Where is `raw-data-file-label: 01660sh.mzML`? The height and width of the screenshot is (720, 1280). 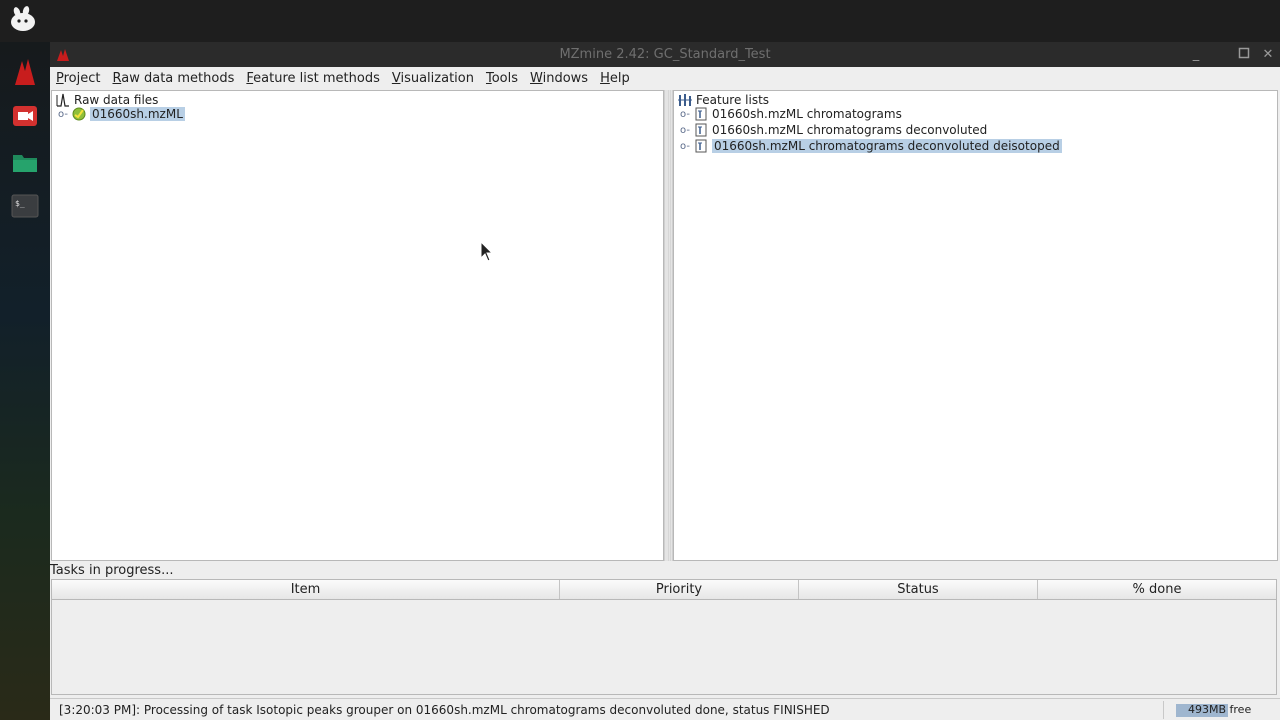 raw-data-file-label: 01660sh.mzML is located at coordinates (137, 114).